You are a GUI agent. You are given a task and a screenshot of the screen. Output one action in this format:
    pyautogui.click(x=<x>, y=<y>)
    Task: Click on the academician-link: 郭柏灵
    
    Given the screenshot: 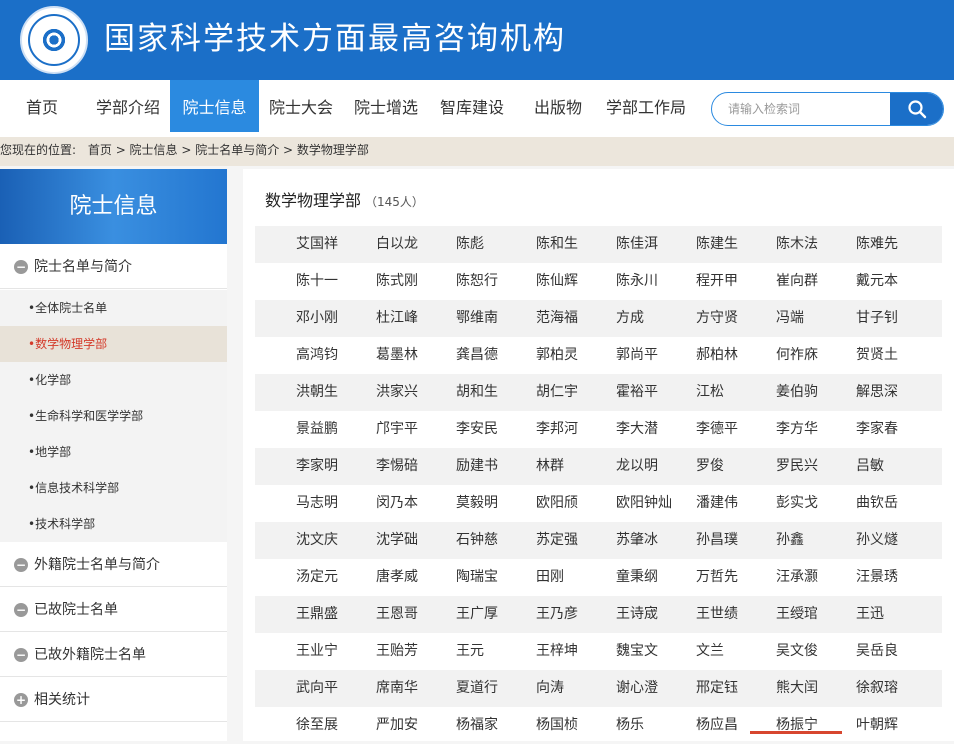 What is the action you would take?
    pyautogui.click(x=557, y=355)
    